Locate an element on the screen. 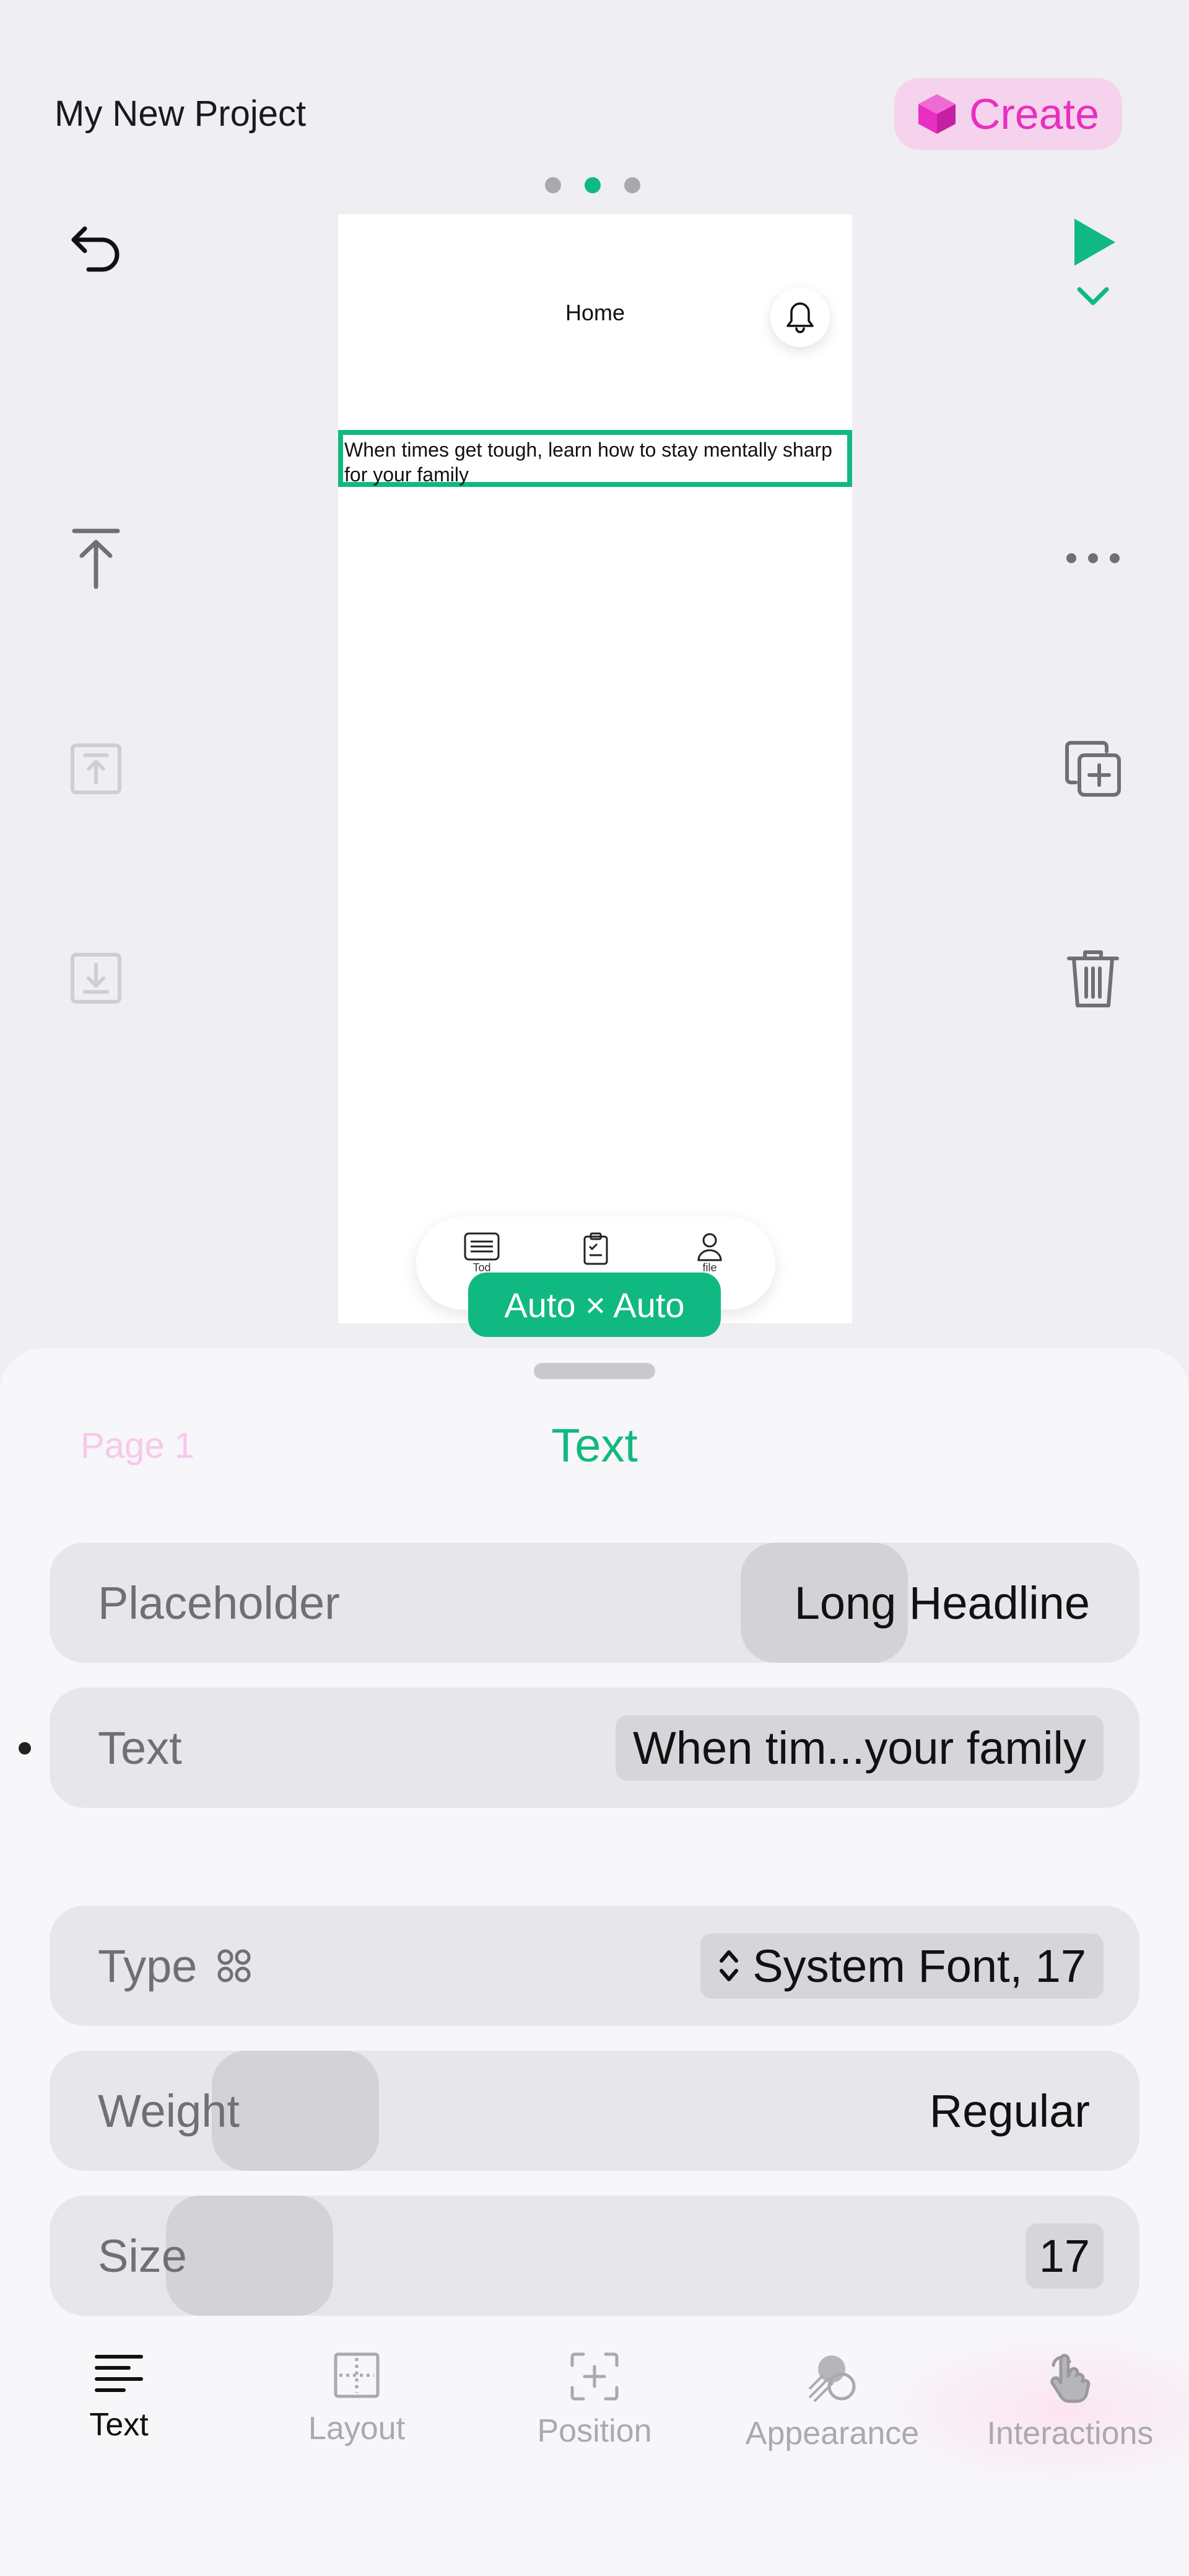  position-icon is located at coordinates (594, 2376).